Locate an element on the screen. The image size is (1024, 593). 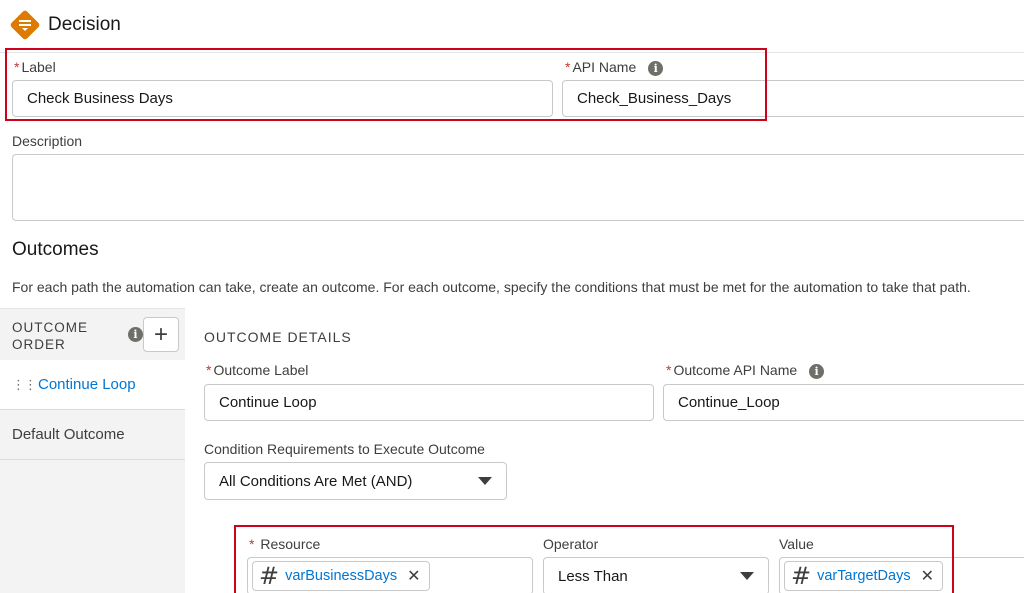
highlight-box-label-fields is located at coordinates (386, 84).